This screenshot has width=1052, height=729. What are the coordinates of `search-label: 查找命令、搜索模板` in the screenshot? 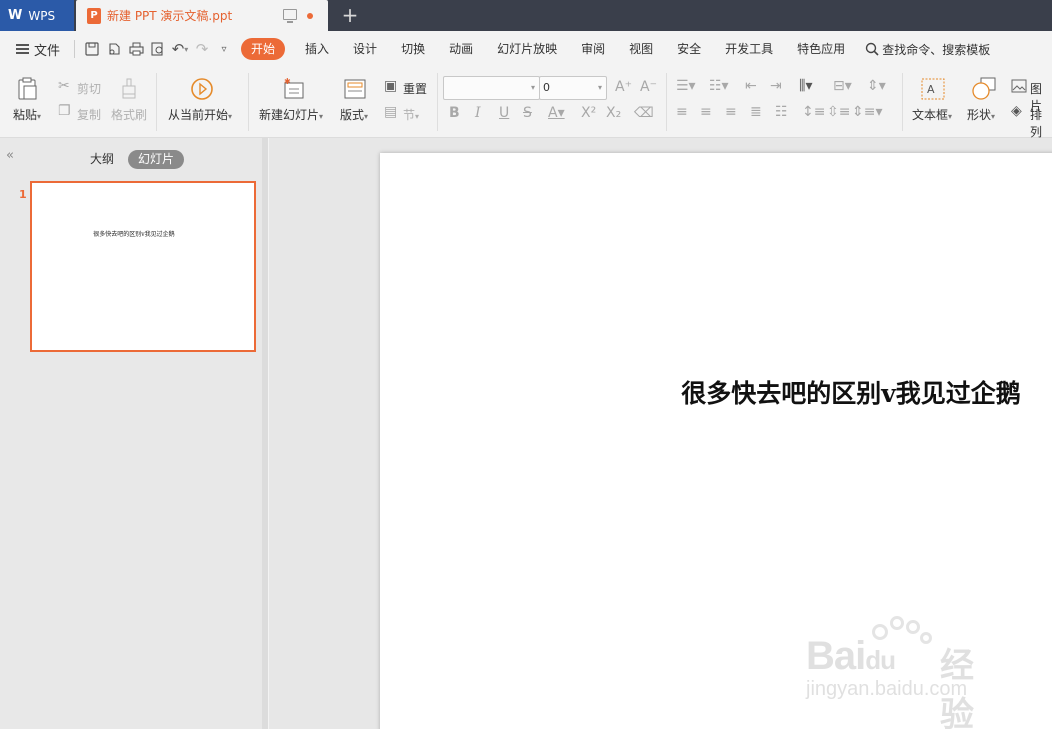 It's located at (936, 49).